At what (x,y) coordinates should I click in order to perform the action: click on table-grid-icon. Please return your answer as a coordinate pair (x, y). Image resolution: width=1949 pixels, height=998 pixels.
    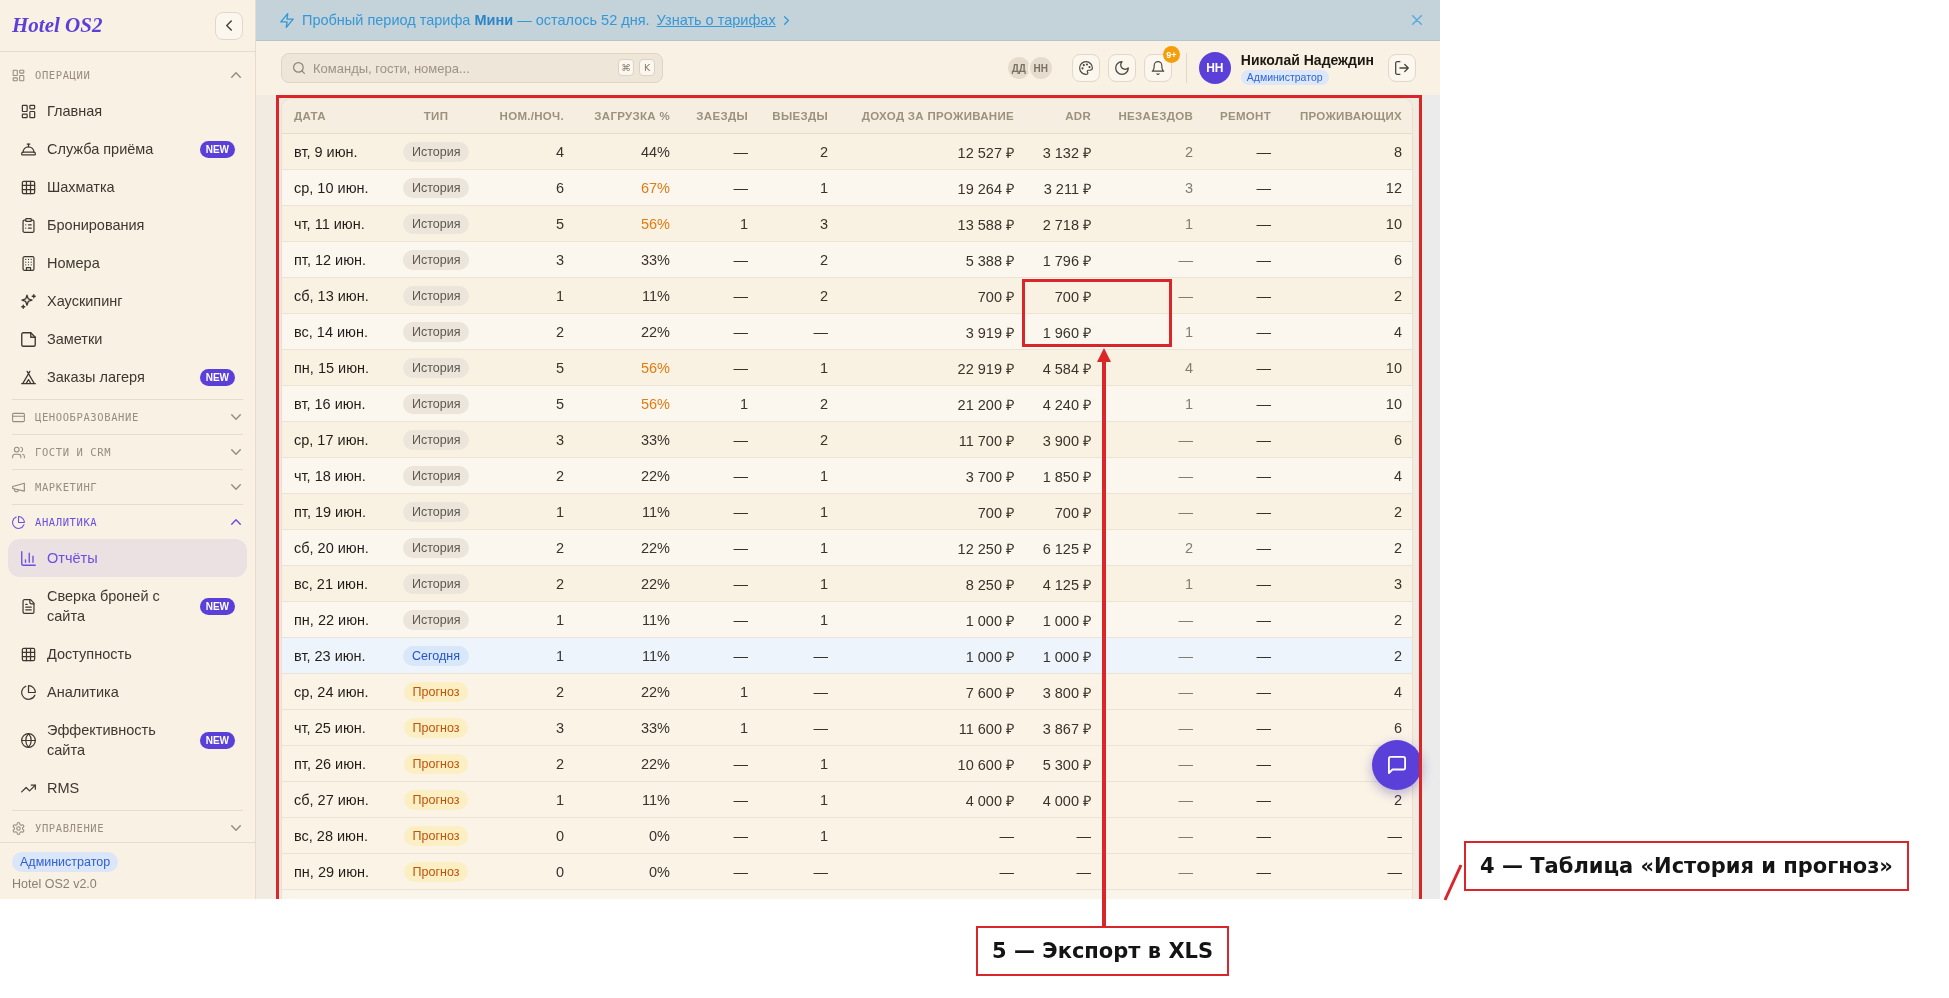
    Looking at the image, I should click on (28, 187).